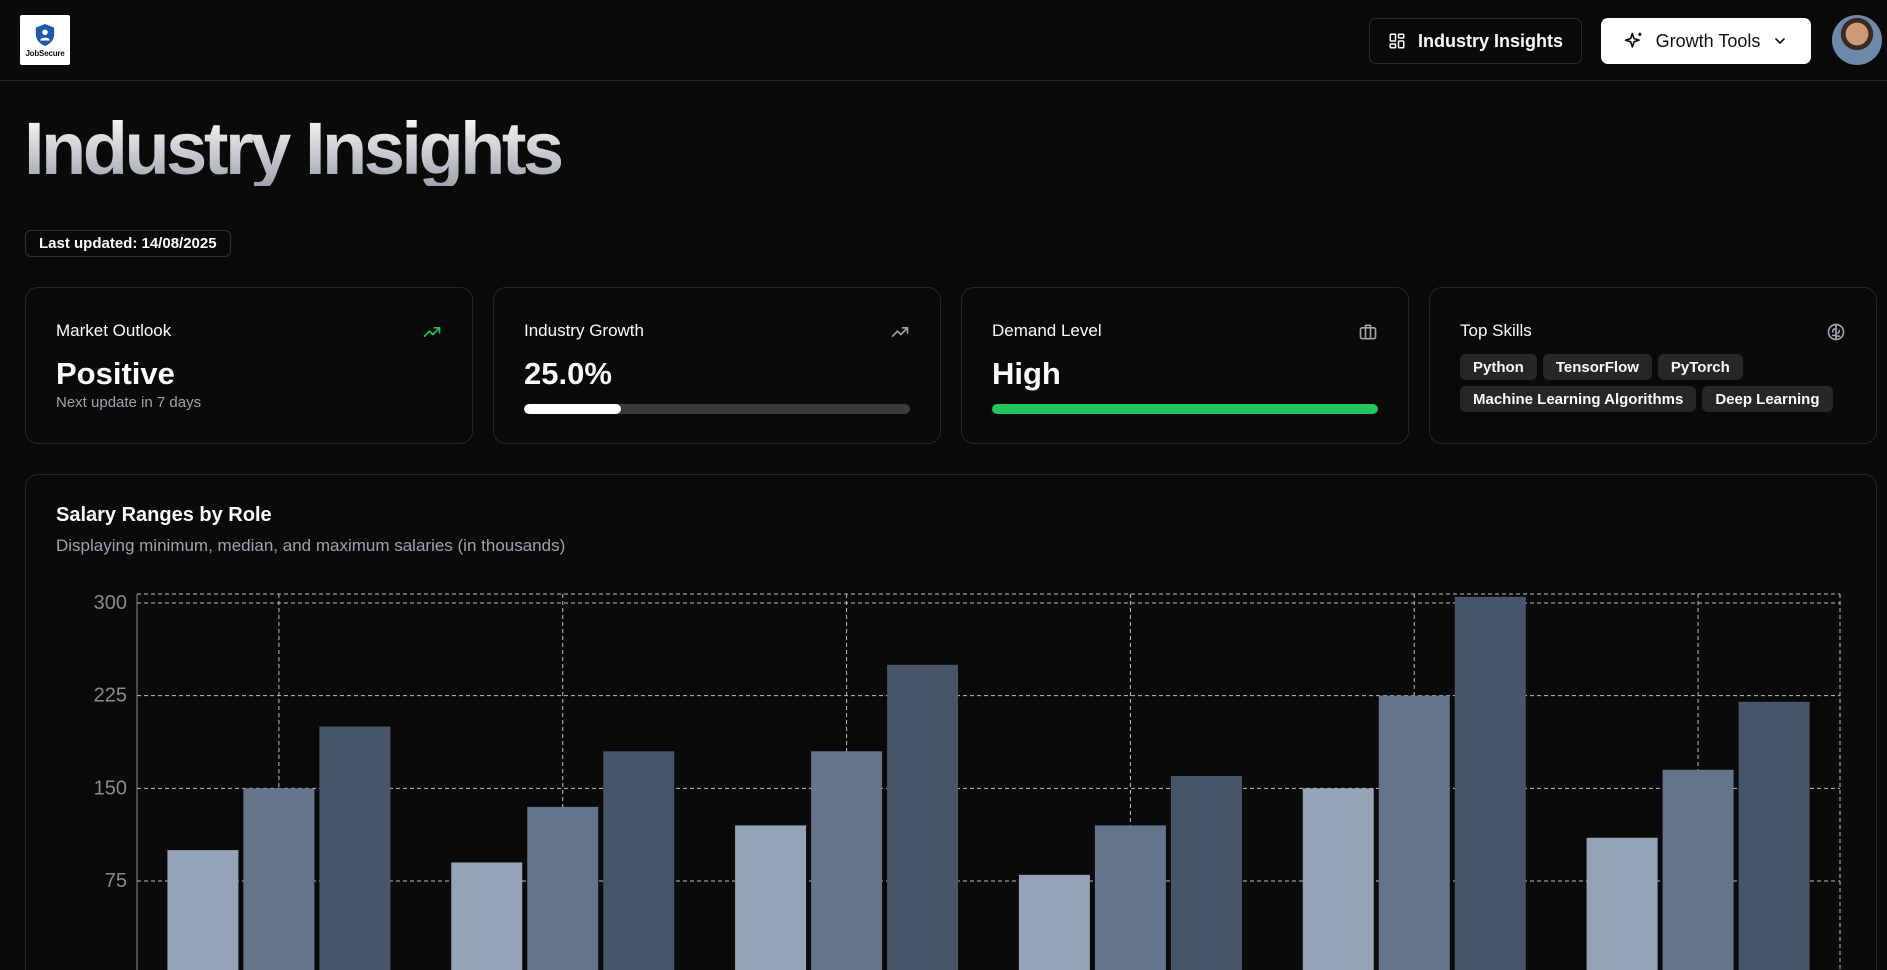 This screenshot has width=1887, height=970. Describe the element at coordinates (1397, 41) in the screenshot. I see `layout-dashboard-icon` at that location.